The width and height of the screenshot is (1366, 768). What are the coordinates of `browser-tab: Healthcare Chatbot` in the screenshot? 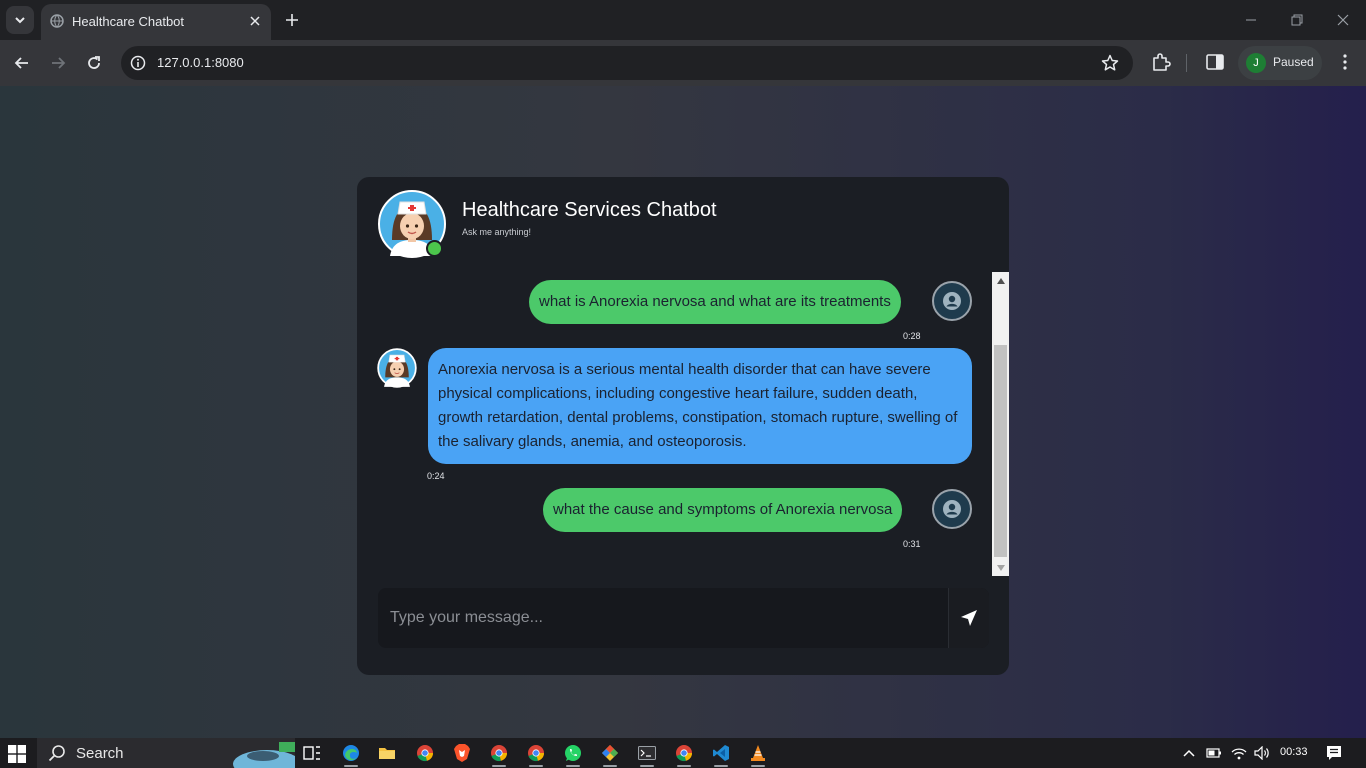 It's located at (156, 22).